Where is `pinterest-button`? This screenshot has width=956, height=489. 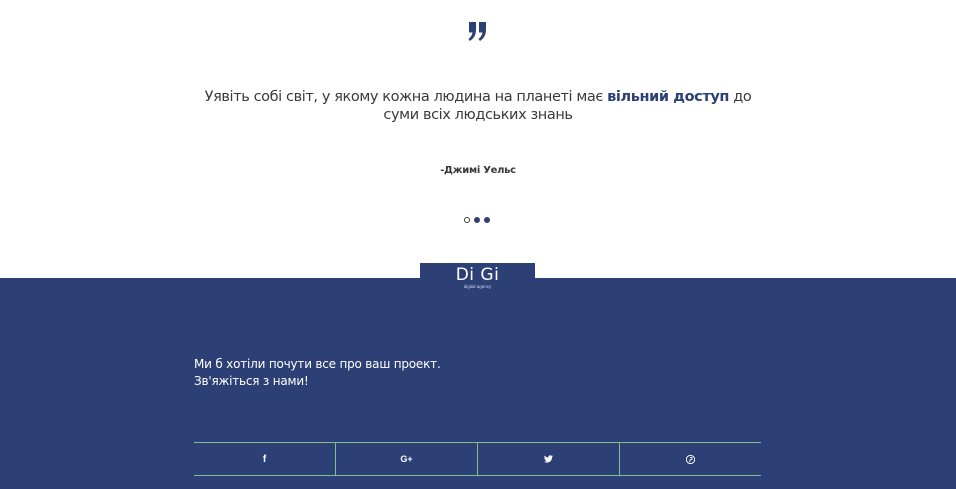
pinterest-button is located at coordinates (690, 459).